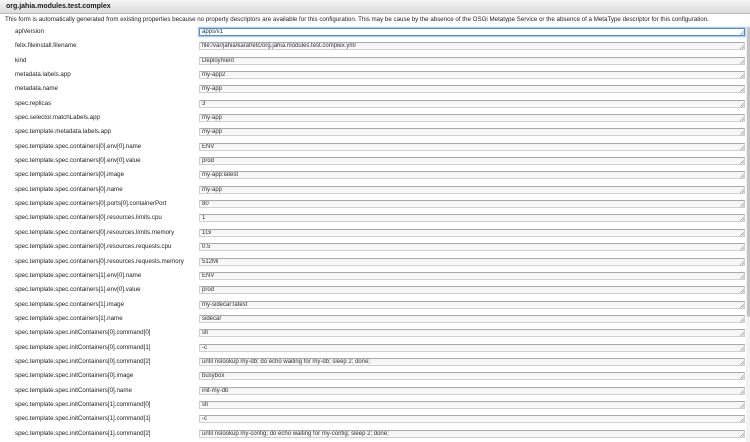  What do you see at coordinates (63, 132) in the screenshot?
I see `property-key-label: spec.template.metadata.labels.app` at bounding box center [63, 132].